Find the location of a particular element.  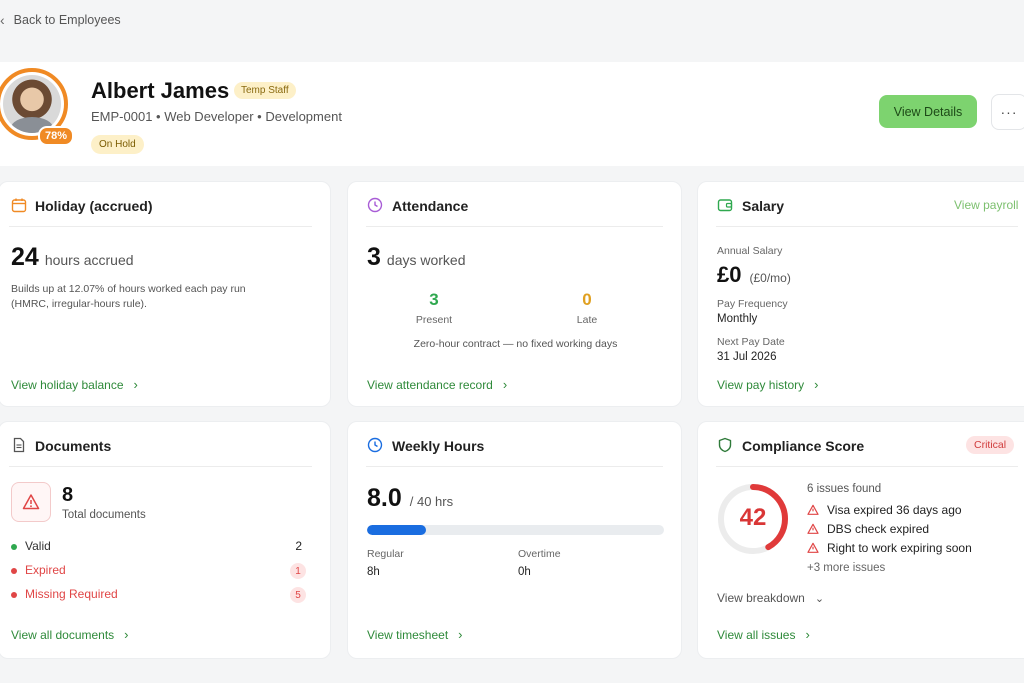

view-pay-history-link: View pay history › is located at coordinates (768, 384).